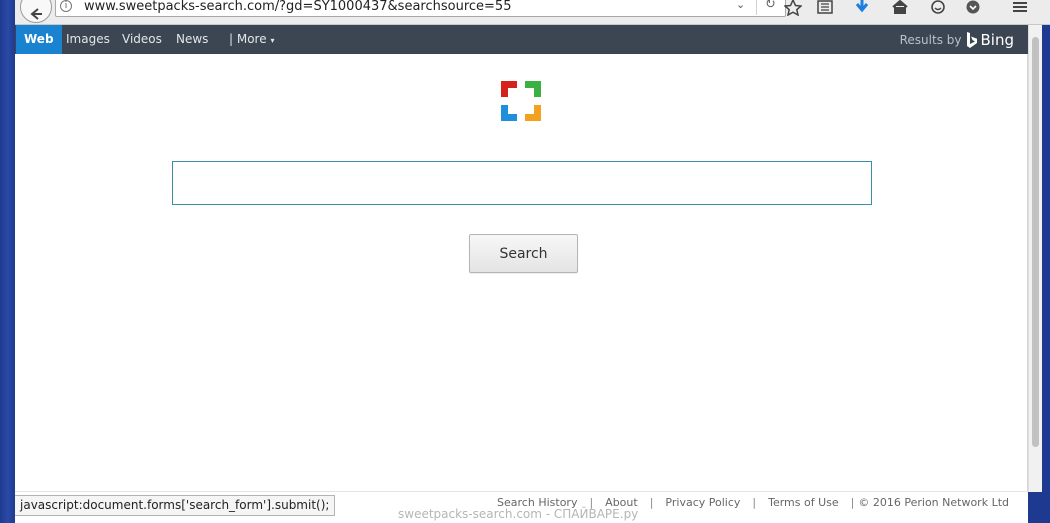  What do you see at coordinates (825, 8) in the screenshot?
I see `reading-list-icon` at bounding box center [825, 8].